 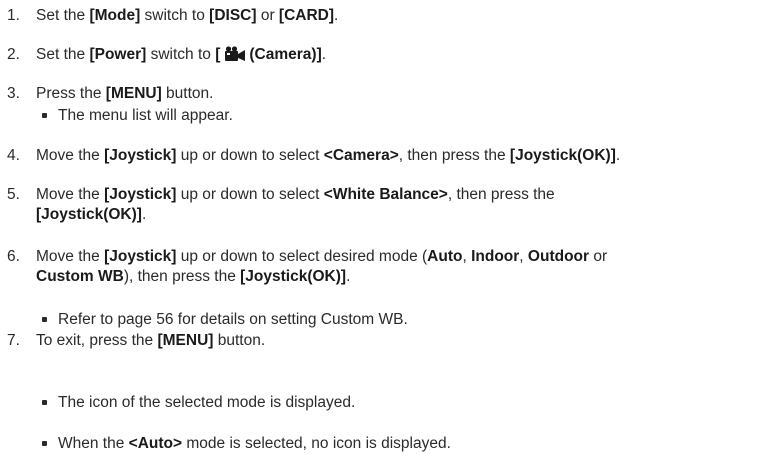 What do you see at coordinates (13, 15) in the screenshot?
I see `step-number: 1.` at bounding box center [13, 15].